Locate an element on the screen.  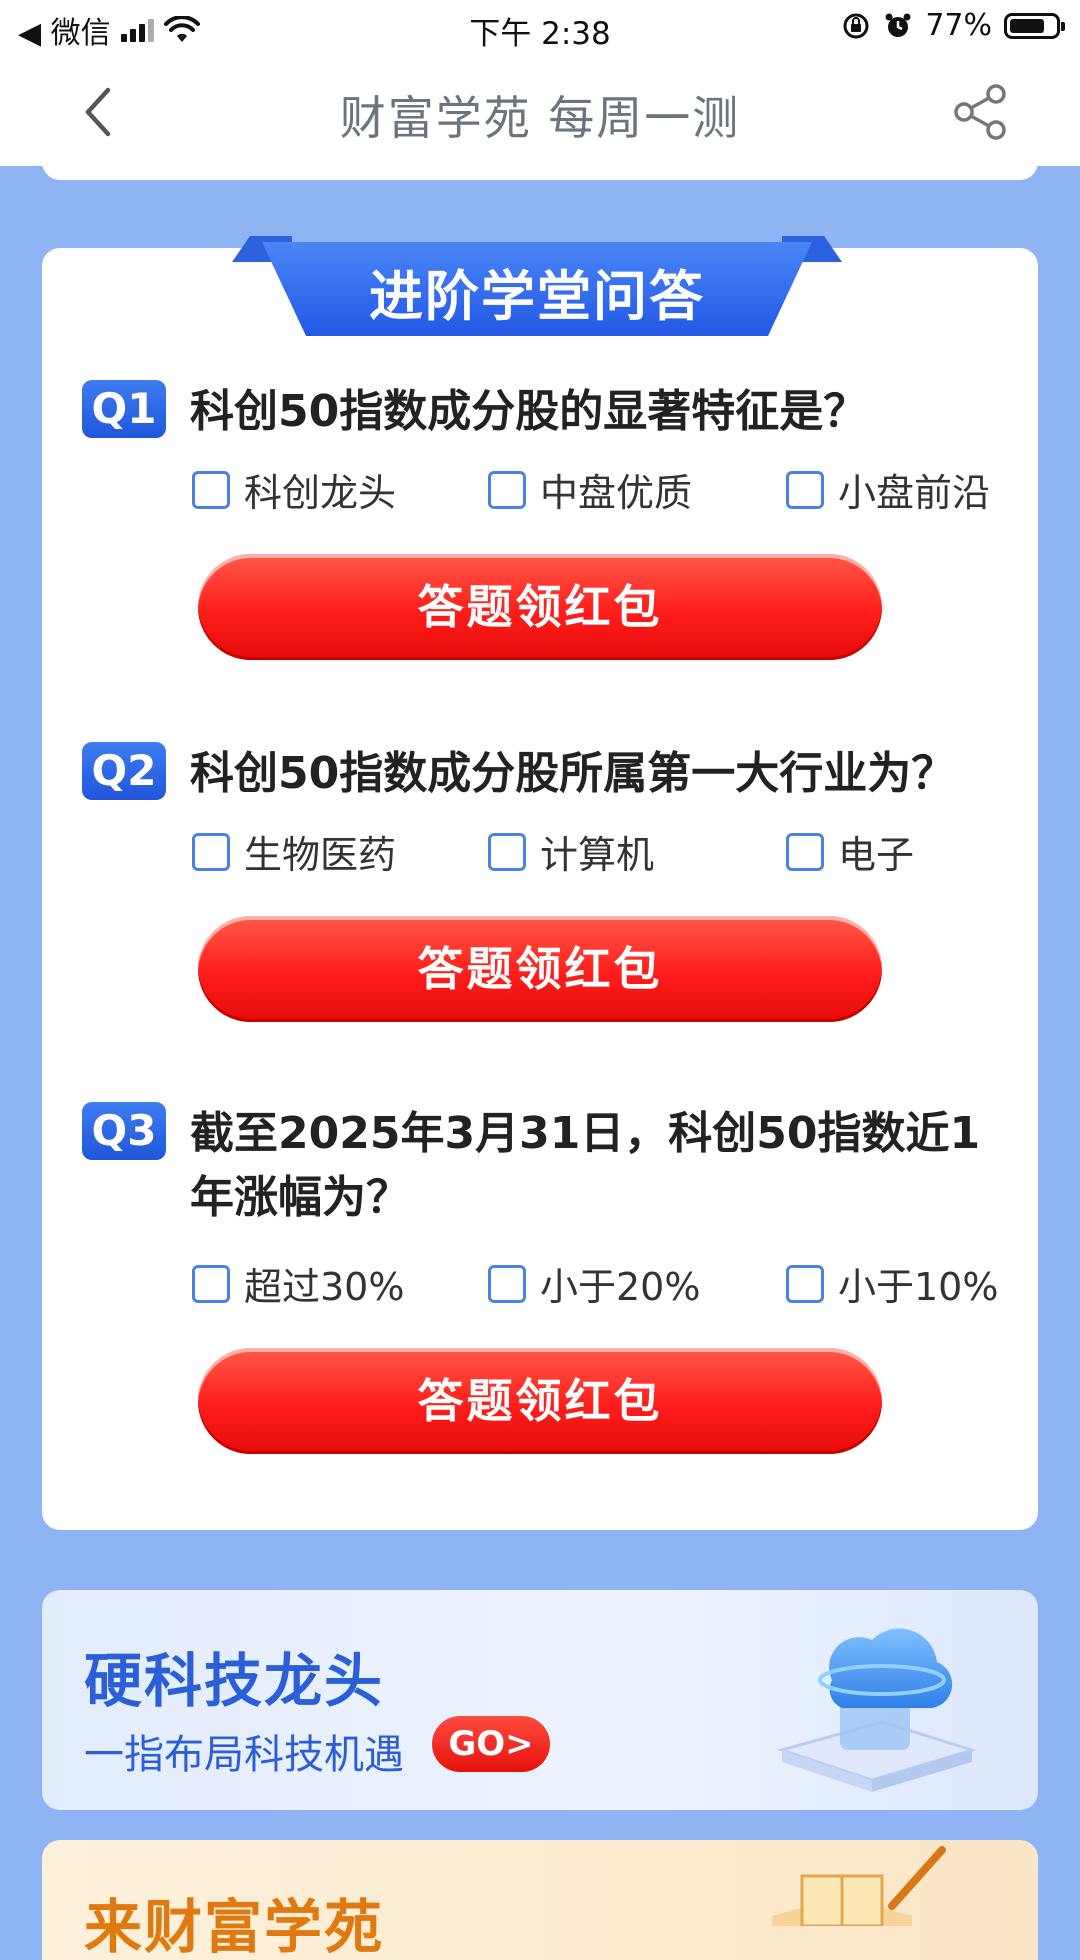
option-label: 中盘优质 is located at coordinates (616, 493).